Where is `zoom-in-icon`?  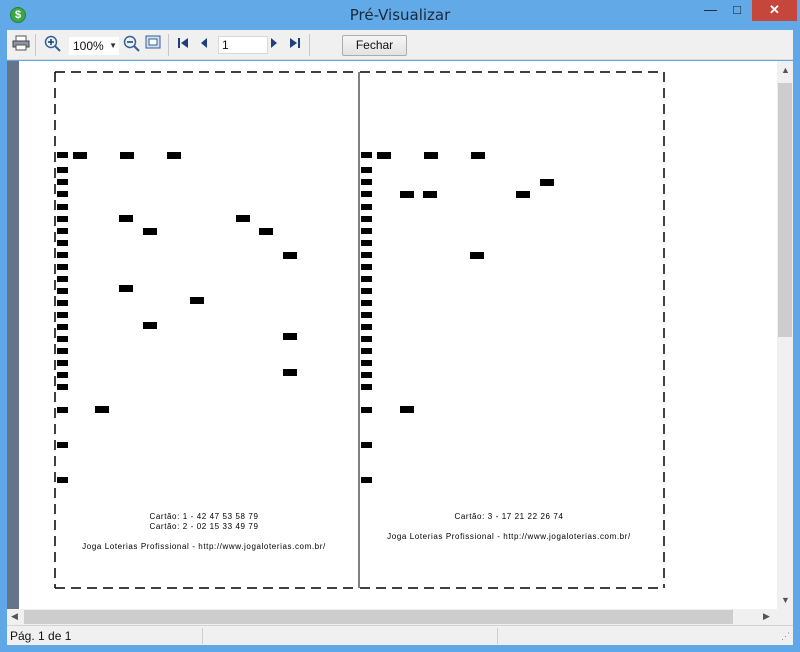 zoom-in-icon is located at coordinates (52, 43).